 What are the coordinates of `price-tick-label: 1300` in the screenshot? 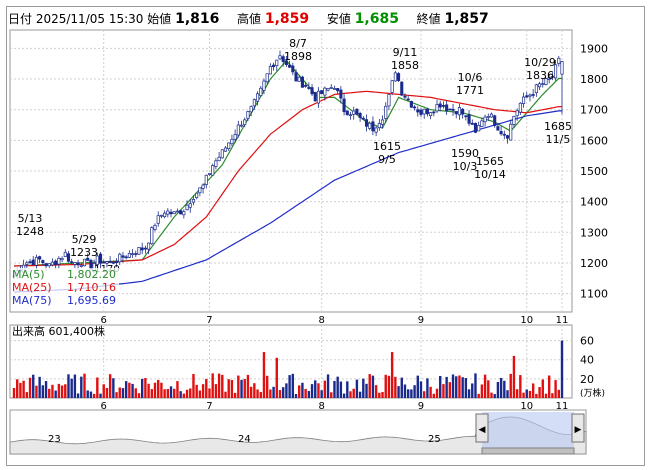 It's located at (594, 232).